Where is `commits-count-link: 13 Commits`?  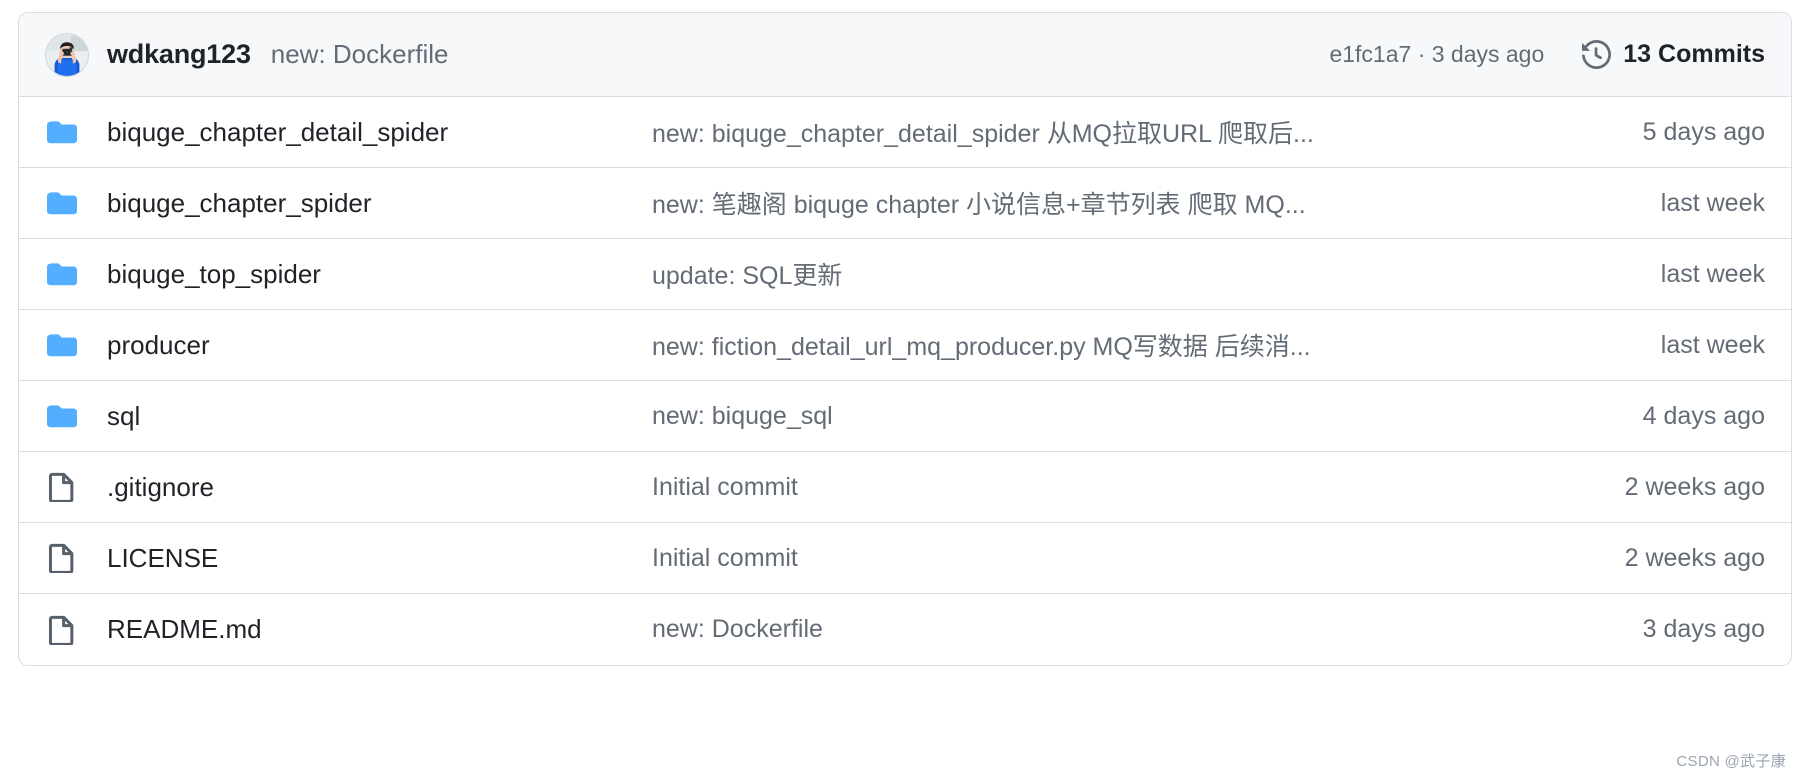 commits-count-link: 13 Commits is located at coordinates (1673, 54).